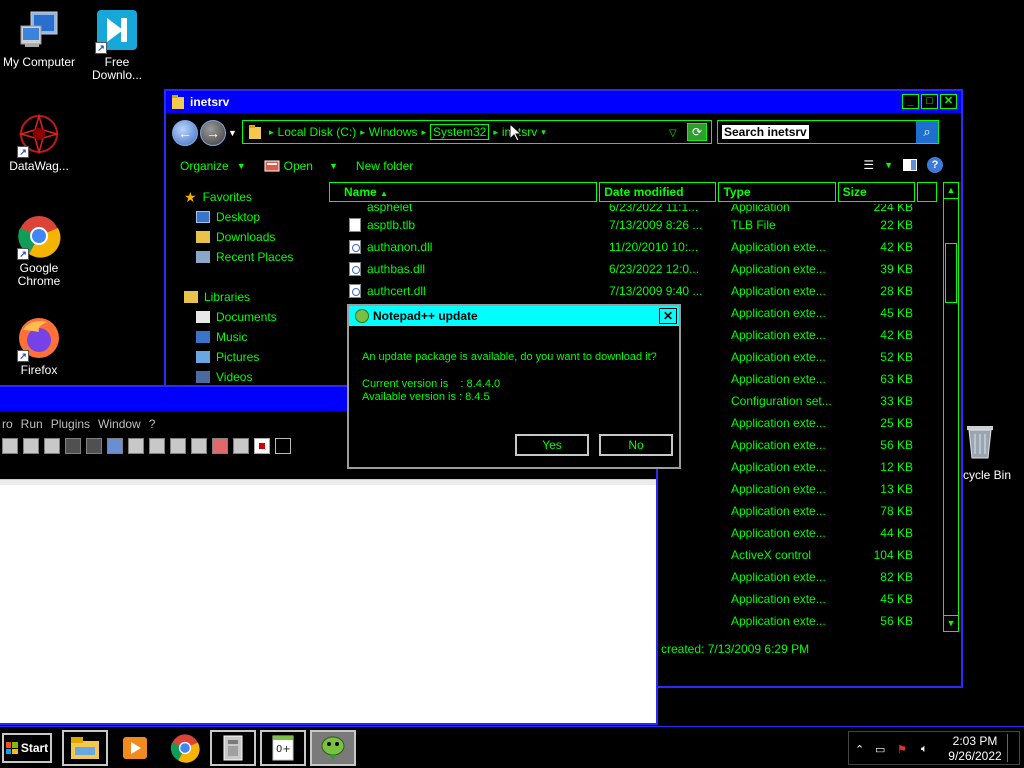  Describe the element at coordinates (31, 446) in the screenshot. I see `replace-icon` at that location.